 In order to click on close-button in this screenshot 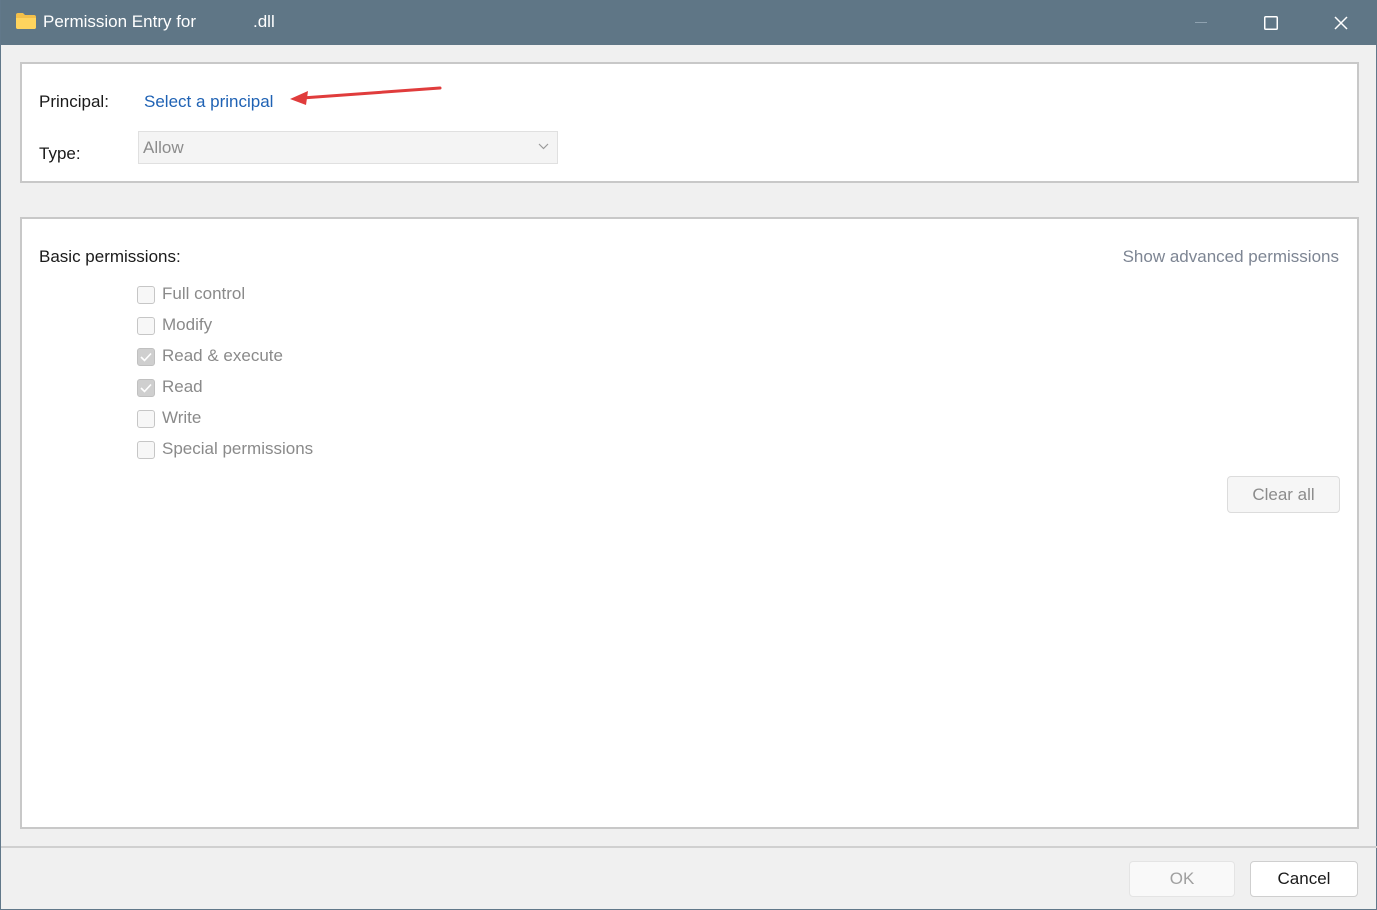, I will do `click(1341, 22)`.